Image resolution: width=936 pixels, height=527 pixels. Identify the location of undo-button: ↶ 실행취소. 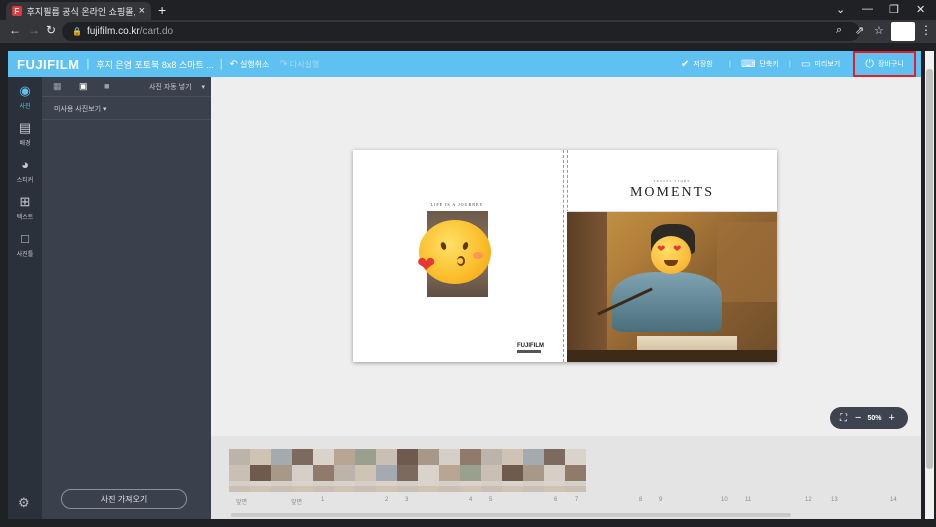
(250, 64).